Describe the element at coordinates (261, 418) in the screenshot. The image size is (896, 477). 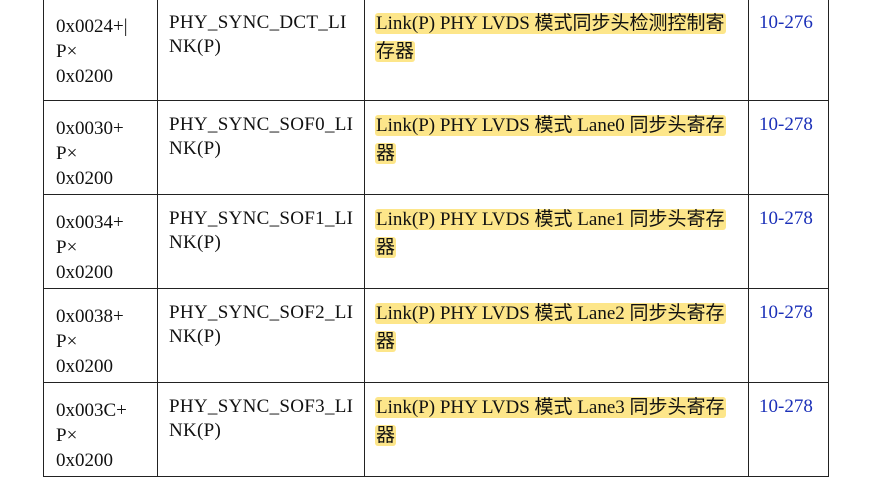
I see `register-name: PHY_SYNC_SOF3_LINK(P)` at that location.